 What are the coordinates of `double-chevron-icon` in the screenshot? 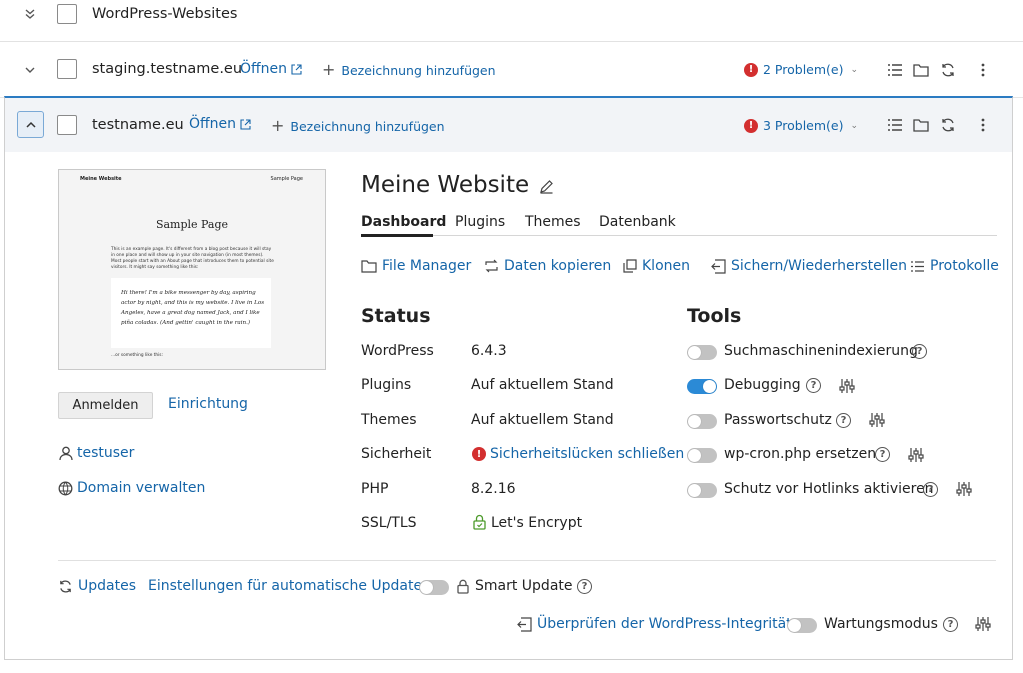 It's located at (30, 14).